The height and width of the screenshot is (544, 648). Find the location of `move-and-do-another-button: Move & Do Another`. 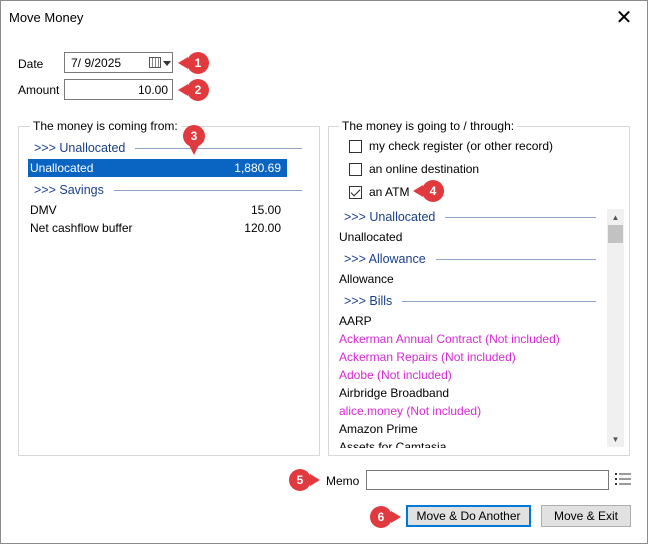

move-and-do-another-button: Move & Do Another is located at coordinates (468, 516).